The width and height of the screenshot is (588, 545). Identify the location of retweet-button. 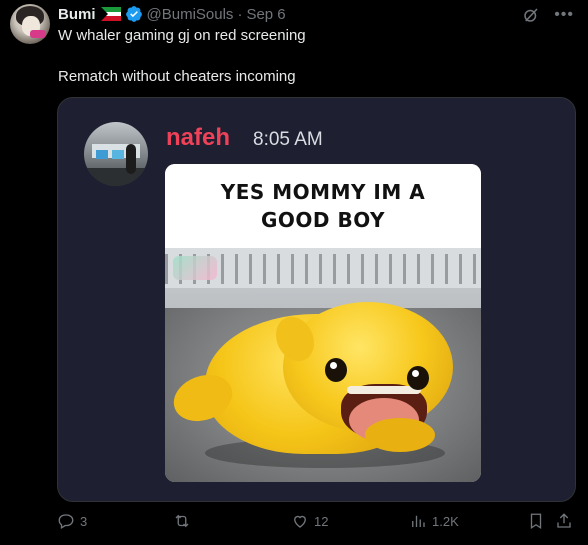
(184, 521).